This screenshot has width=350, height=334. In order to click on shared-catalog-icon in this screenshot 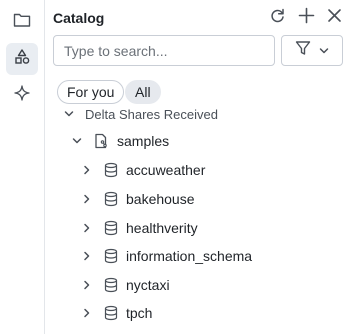, I will do `click(101, 141)`.